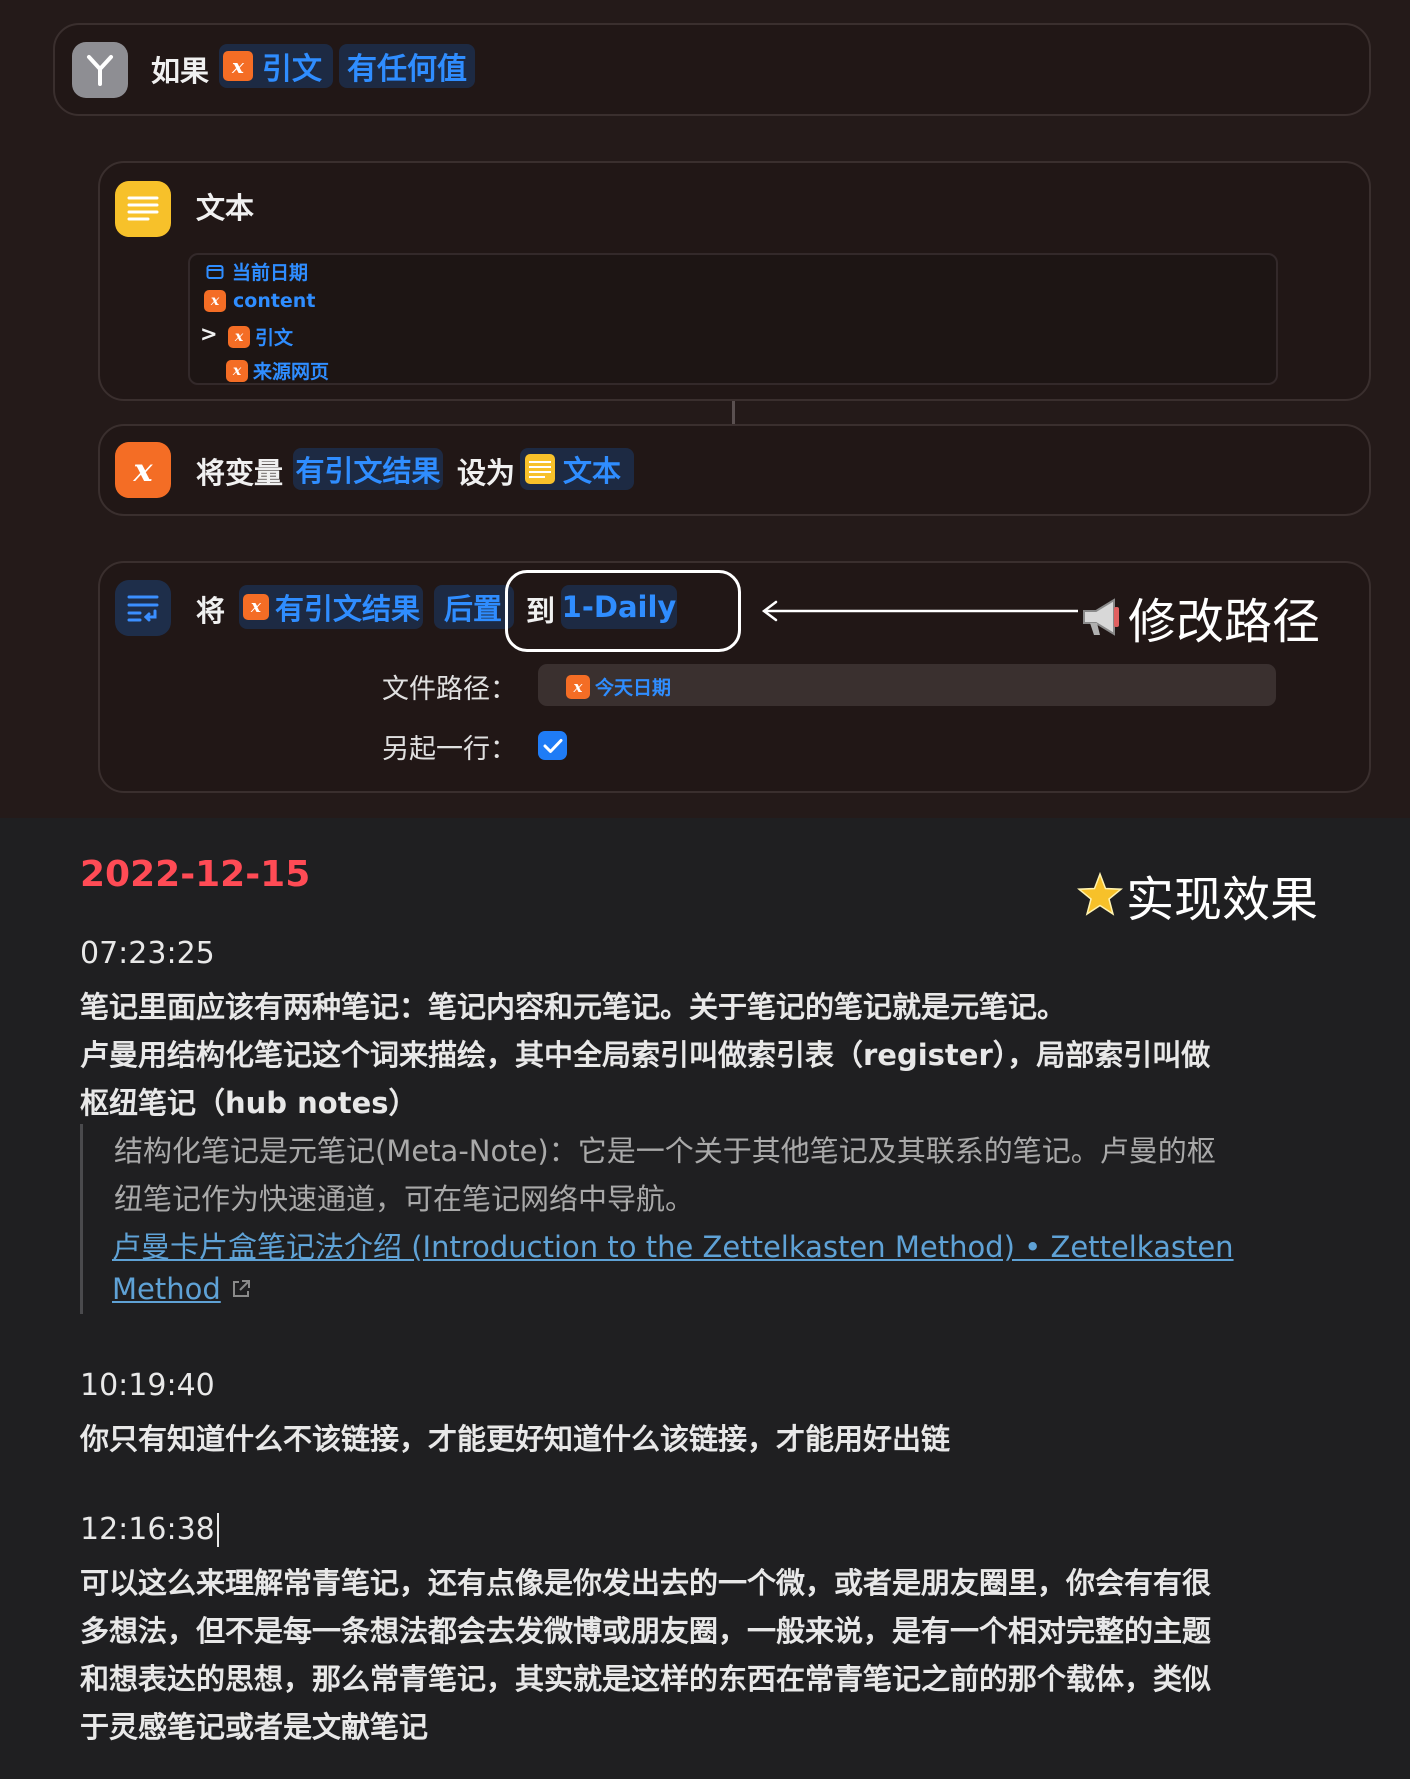  What do you see at coordinates (449, 689) in the screenshot?
I see `file-path-label: 文件路径：` at bounding box center [449, 689].